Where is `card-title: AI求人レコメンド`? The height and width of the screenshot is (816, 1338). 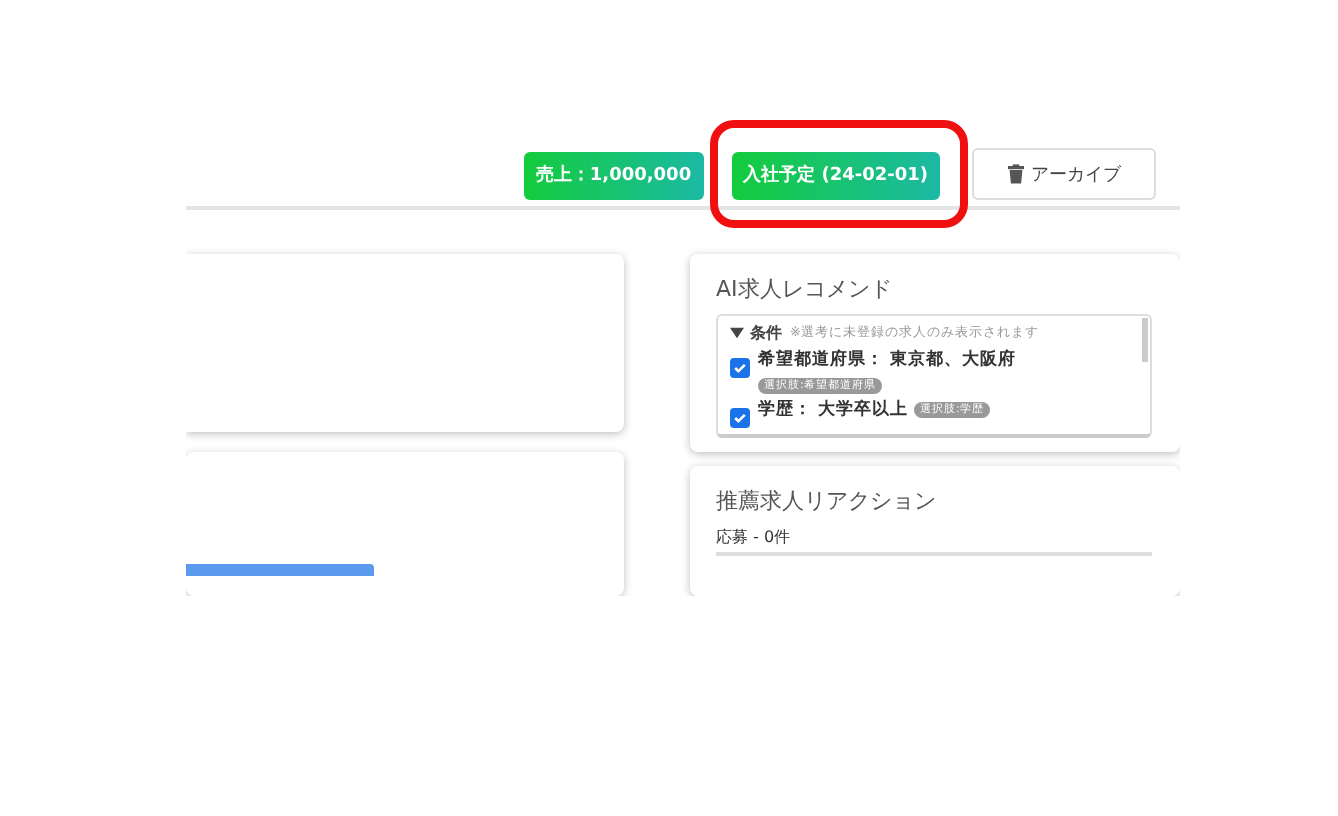
card-title: AI求人レコメンド is located at coordinates (805, 289).